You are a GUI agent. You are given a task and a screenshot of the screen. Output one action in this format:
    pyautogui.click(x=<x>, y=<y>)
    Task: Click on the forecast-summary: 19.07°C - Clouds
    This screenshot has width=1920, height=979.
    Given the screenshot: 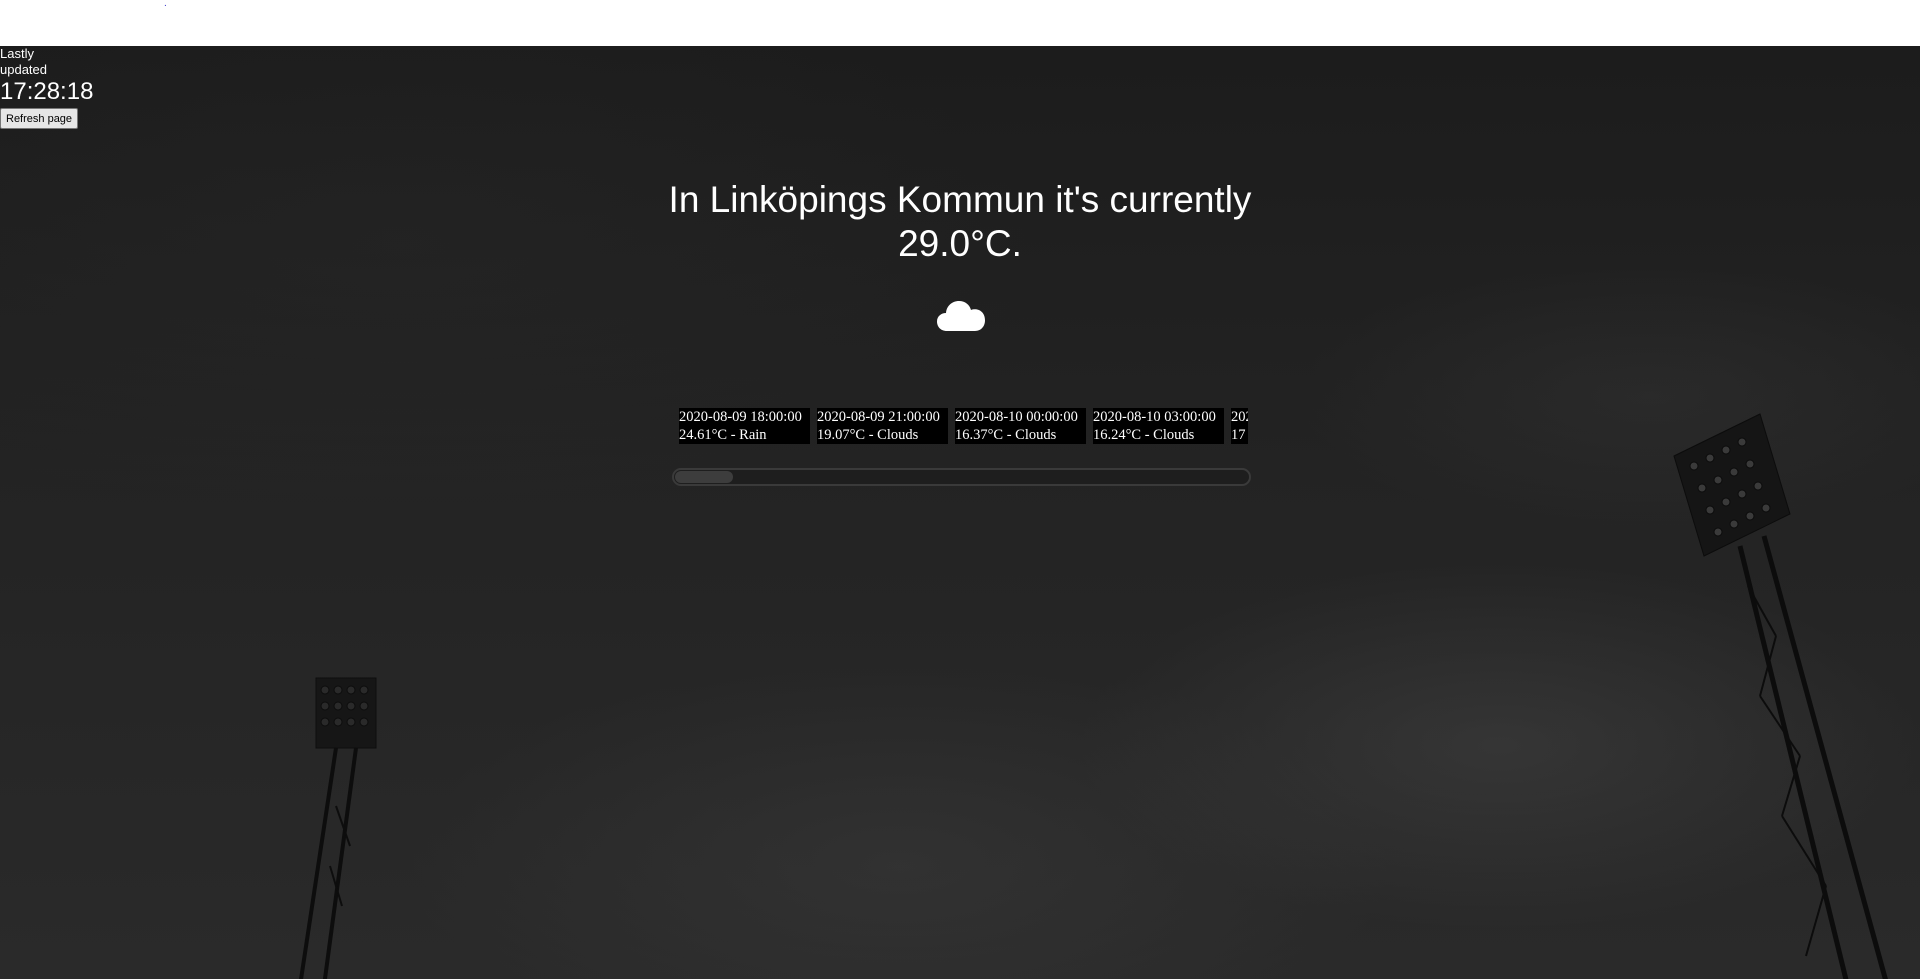 What is the action you would take?
    pyautogui.click(x=868, y=435)
    